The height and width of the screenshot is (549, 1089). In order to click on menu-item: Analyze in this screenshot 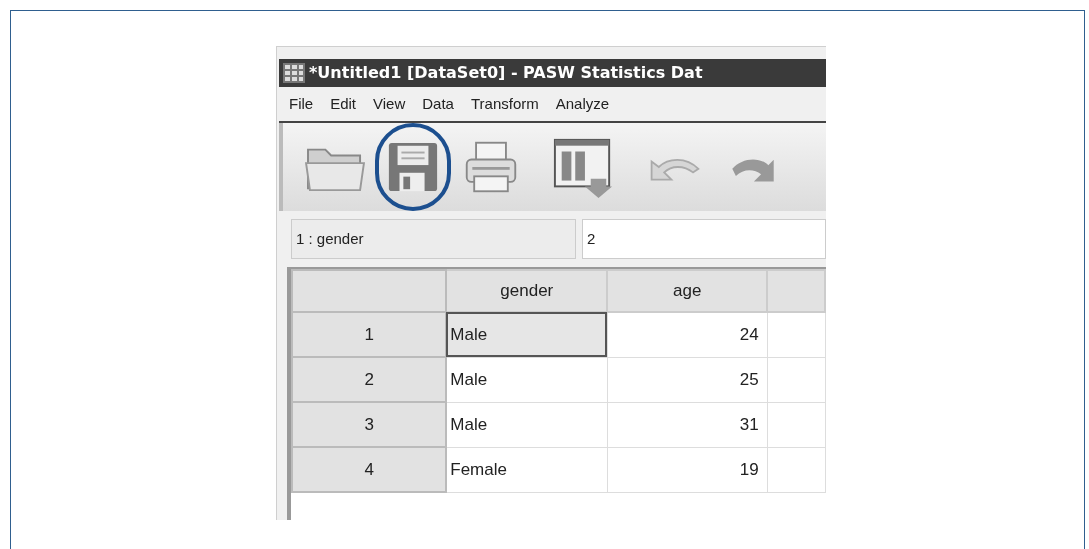, I will do `click(582, 104)`.